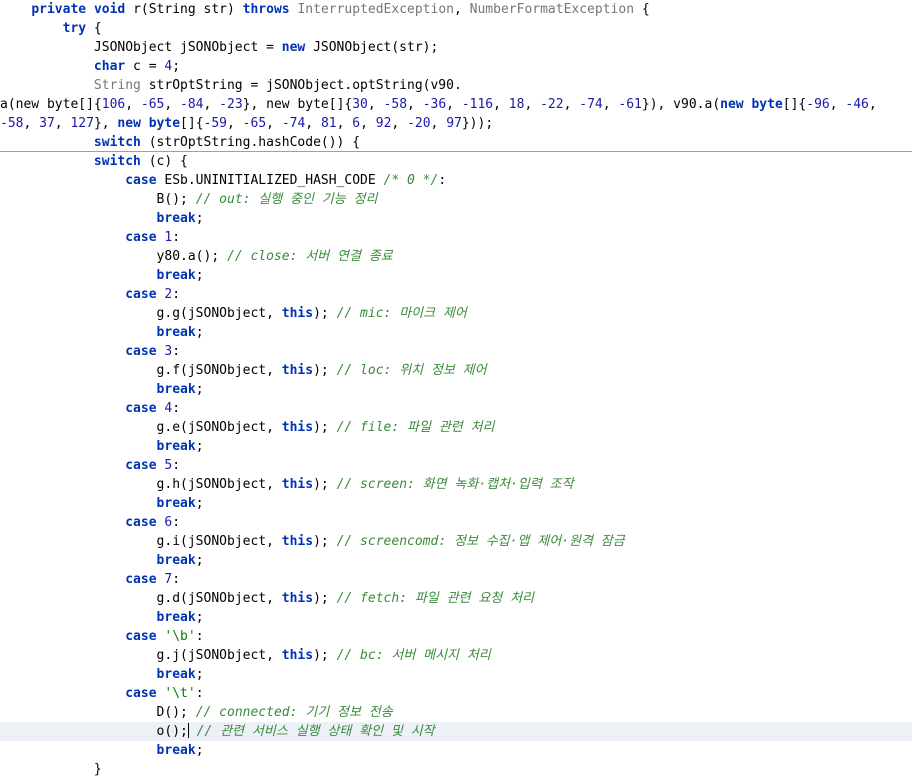  I want to click on code-line: case '\b':, so click(456, 636).